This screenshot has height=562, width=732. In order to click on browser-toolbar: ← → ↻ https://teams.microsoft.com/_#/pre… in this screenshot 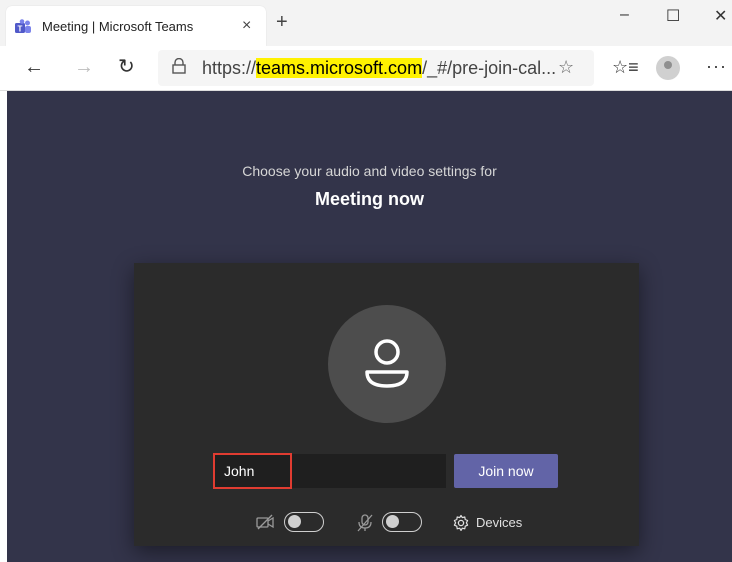, I will do `click(366, 68)`.